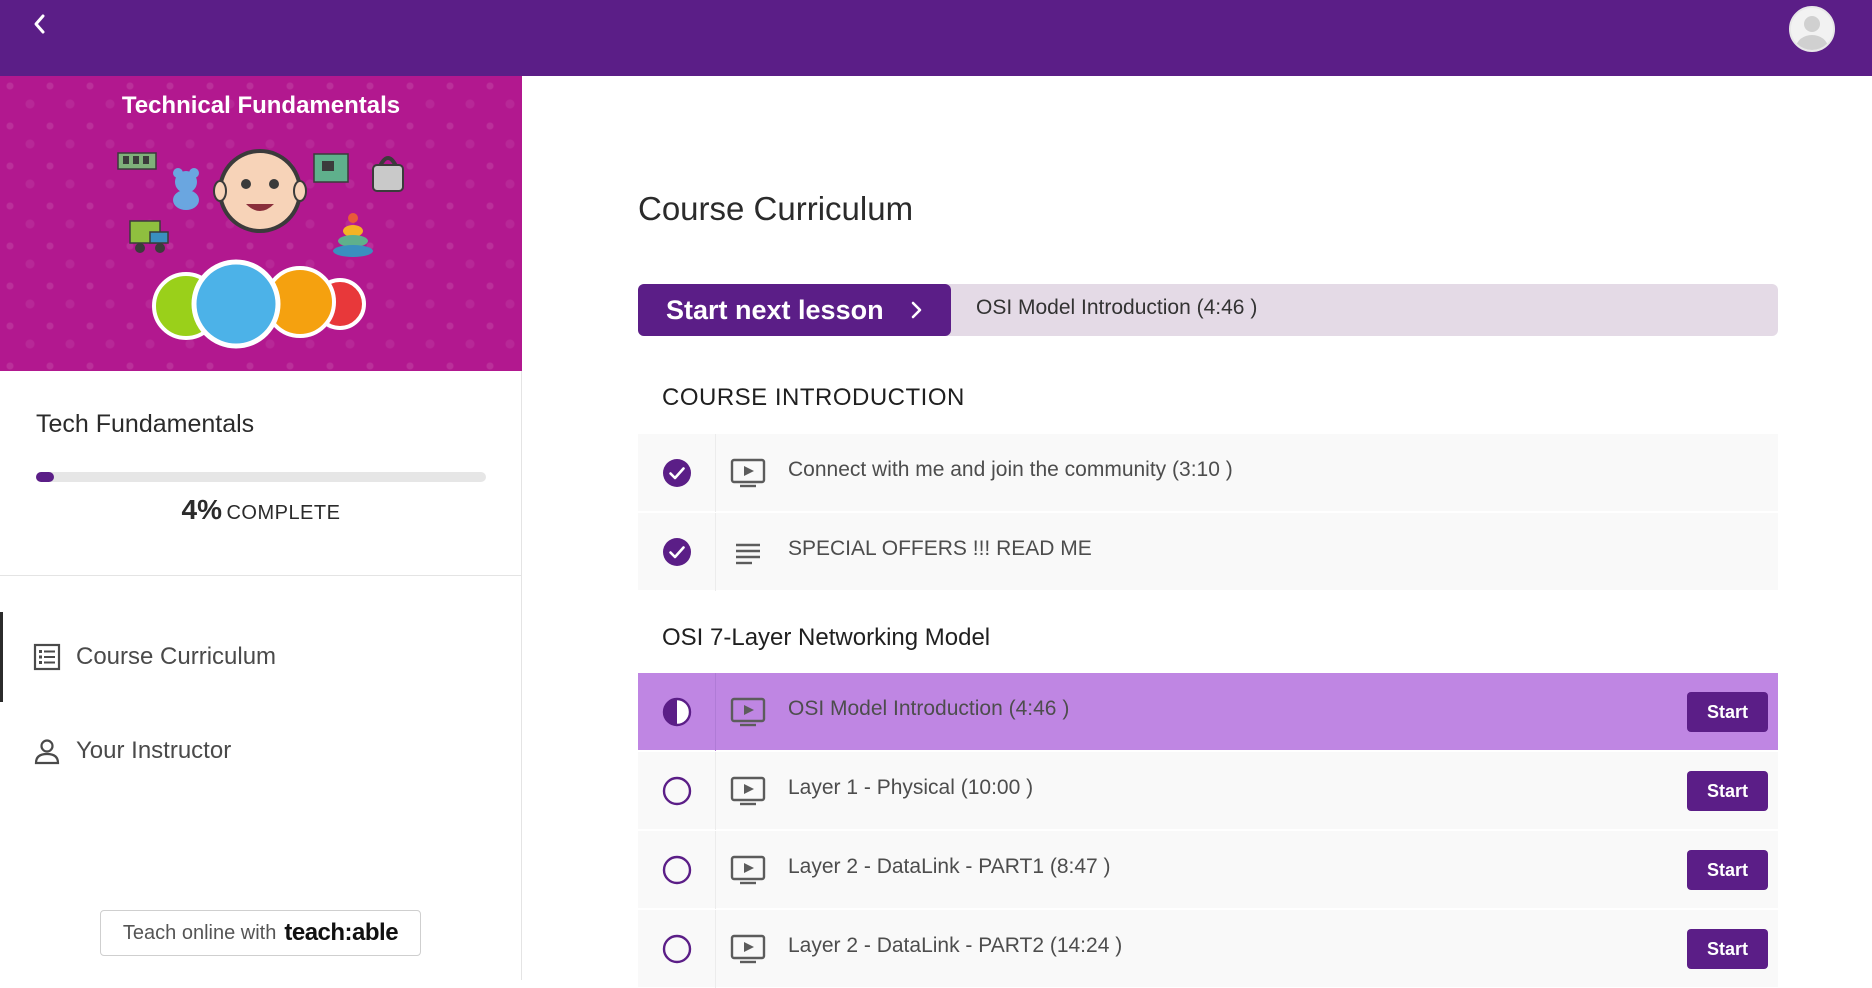 The width and height of the screenshot is (1872, 988). I want to click on lesson-title: Layer 2 - DataLink - PART2 (14:24 ), so click(955, 945).